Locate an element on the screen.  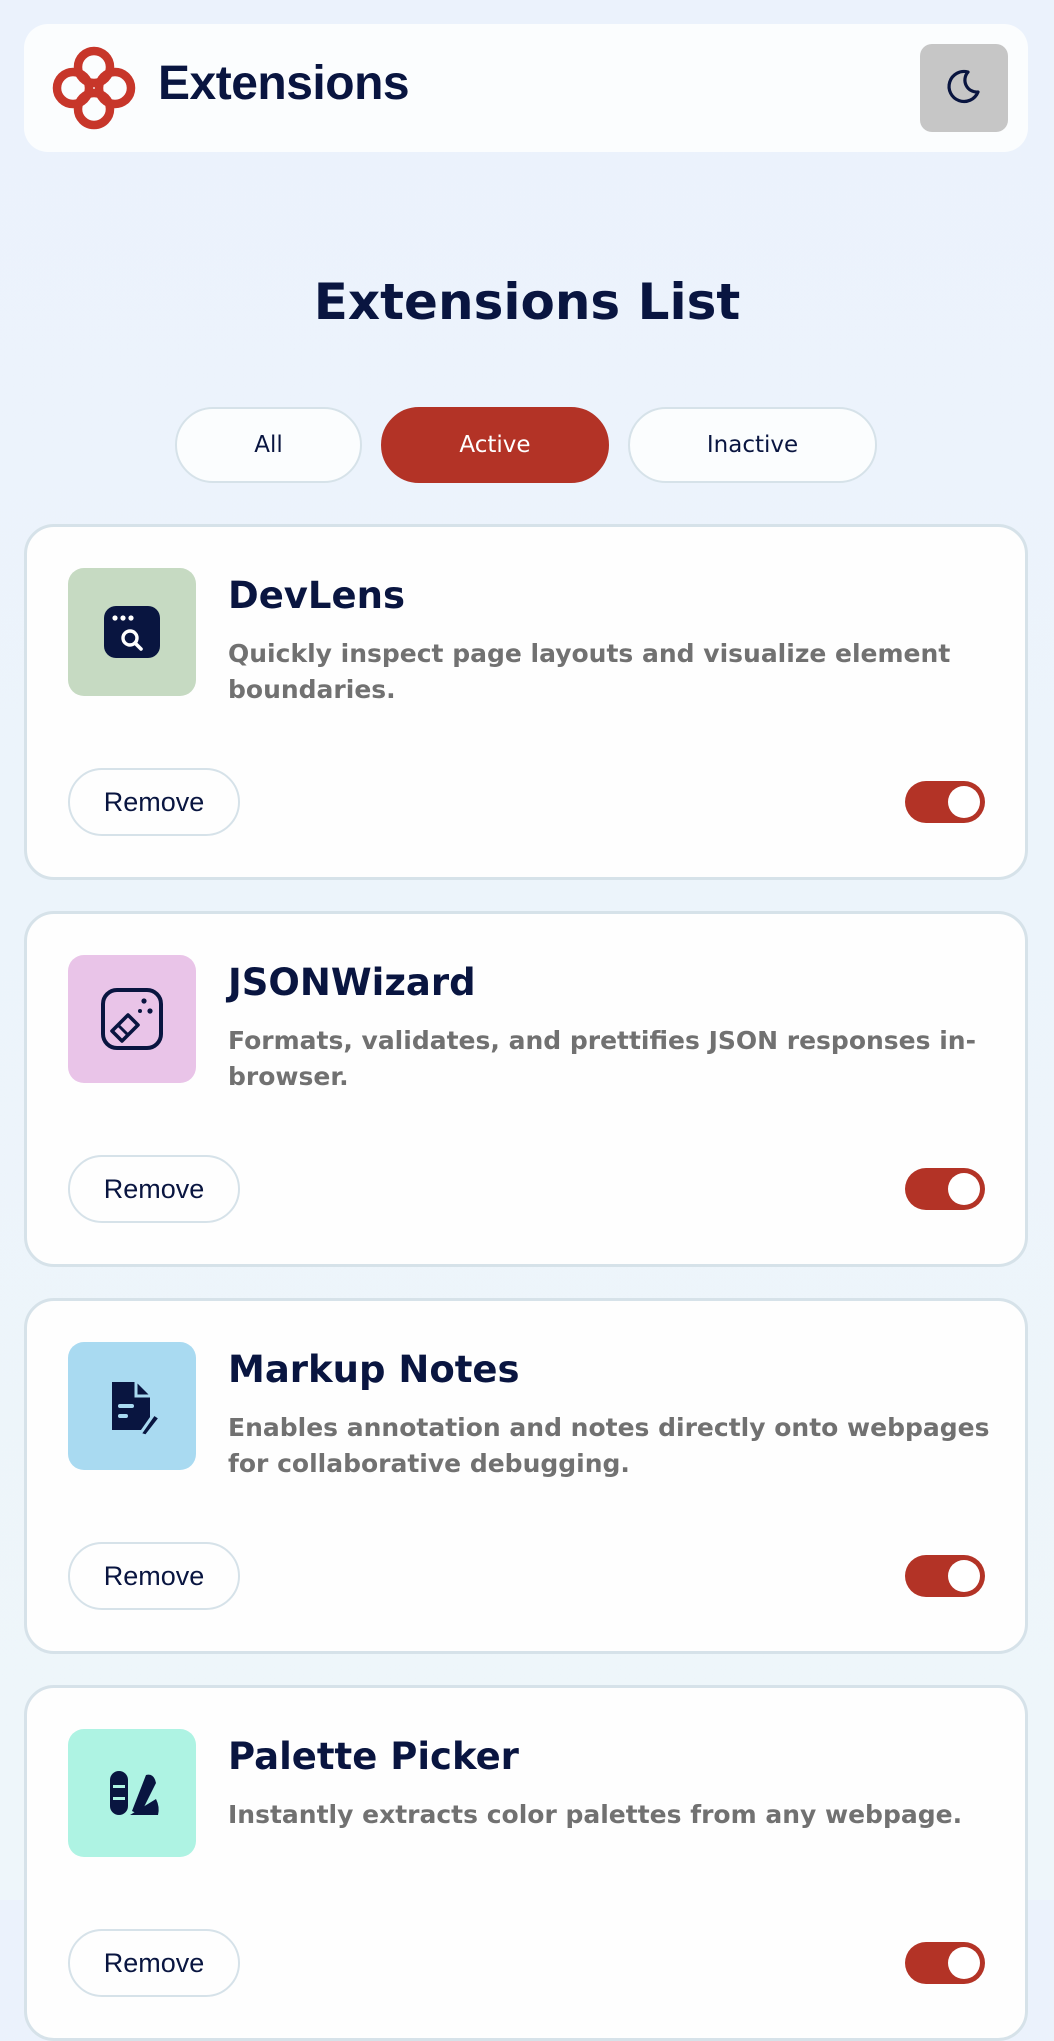
palette-picker-icon is located at coordinates (132, 1793).